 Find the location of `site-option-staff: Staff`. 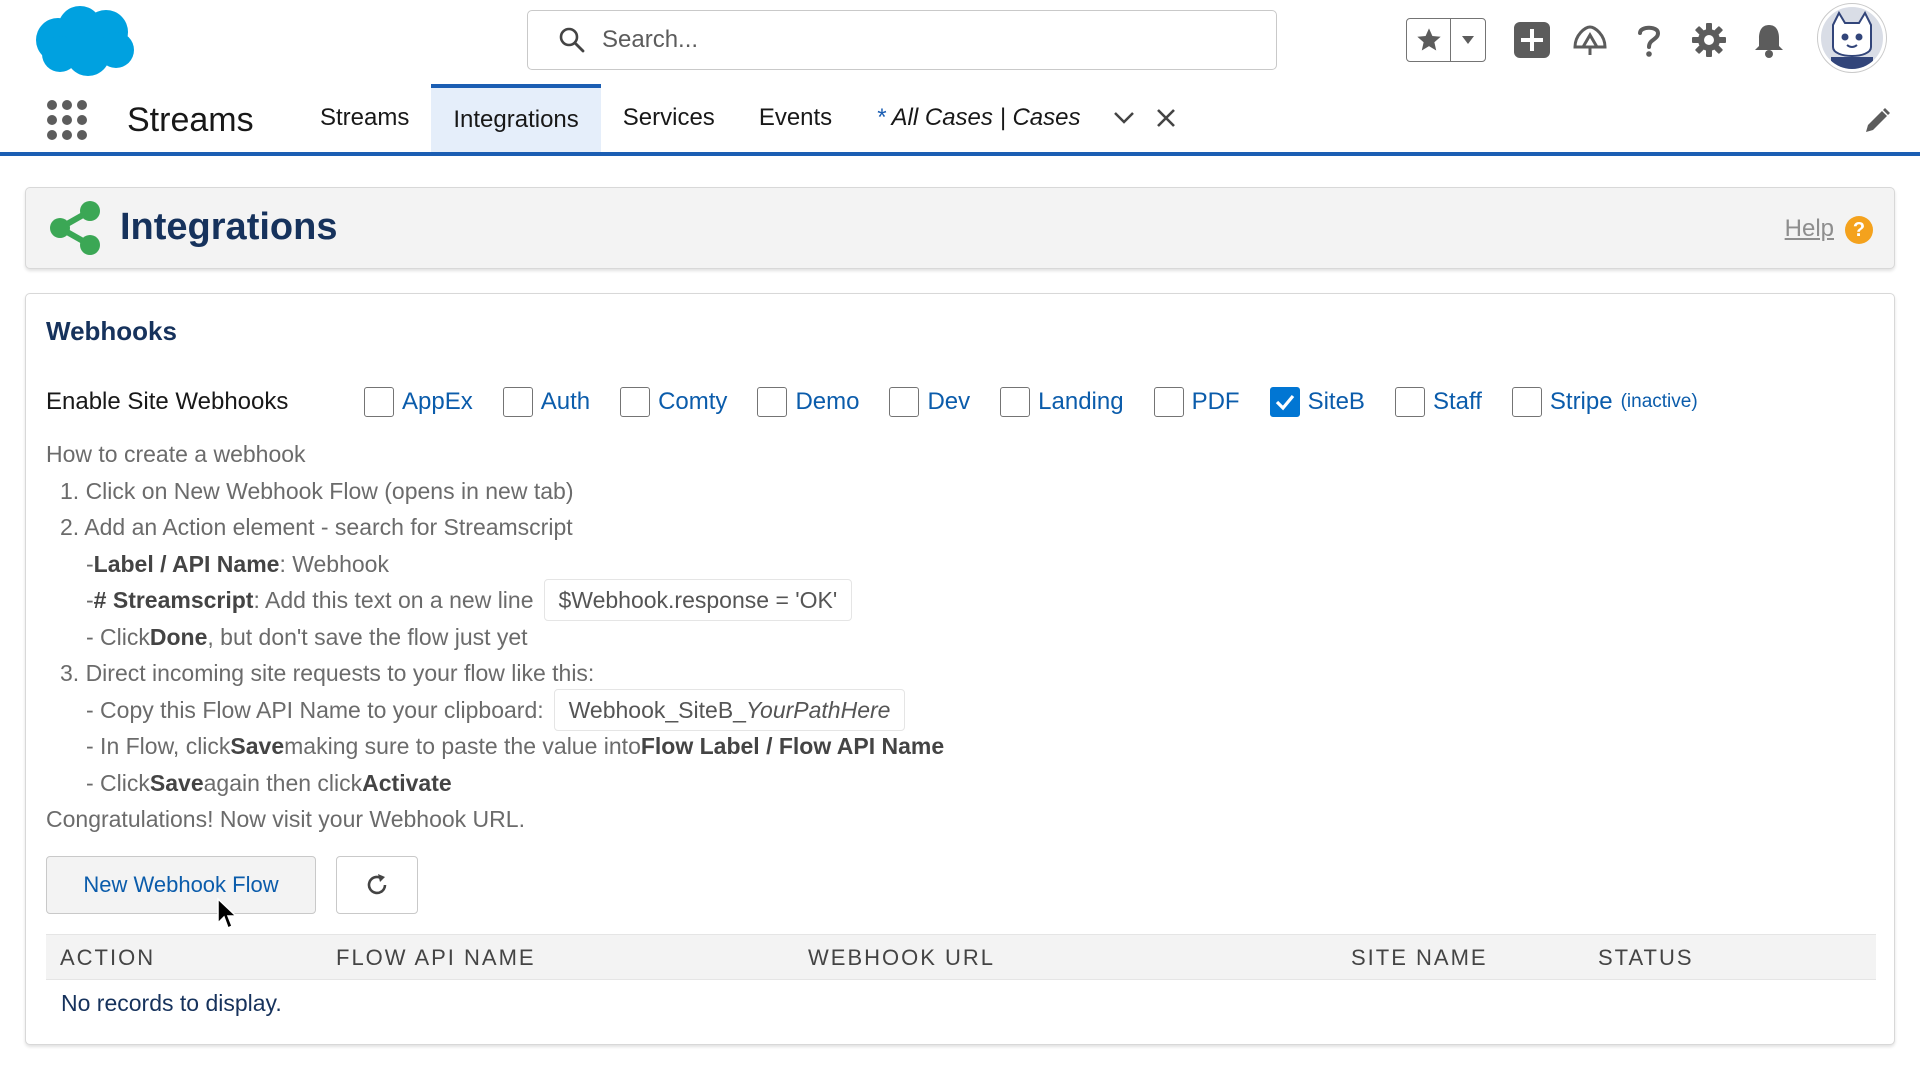

site-option-staff: Staff is located at coordinates (1438, 402).